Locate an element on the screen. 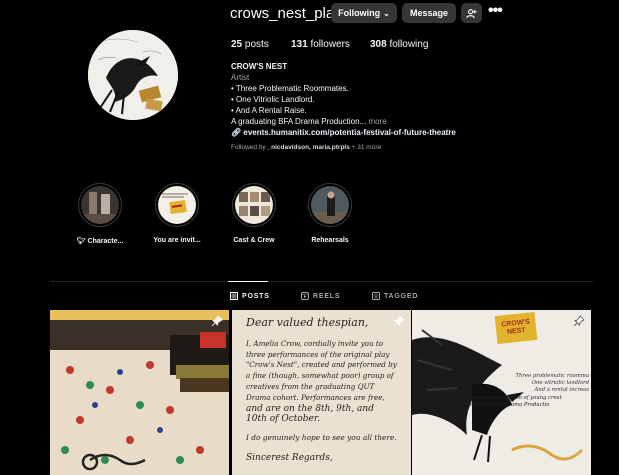 This screenshot has height=475, width=619. crow-icon: 🐦︎ is located at coordinates (81, 241).